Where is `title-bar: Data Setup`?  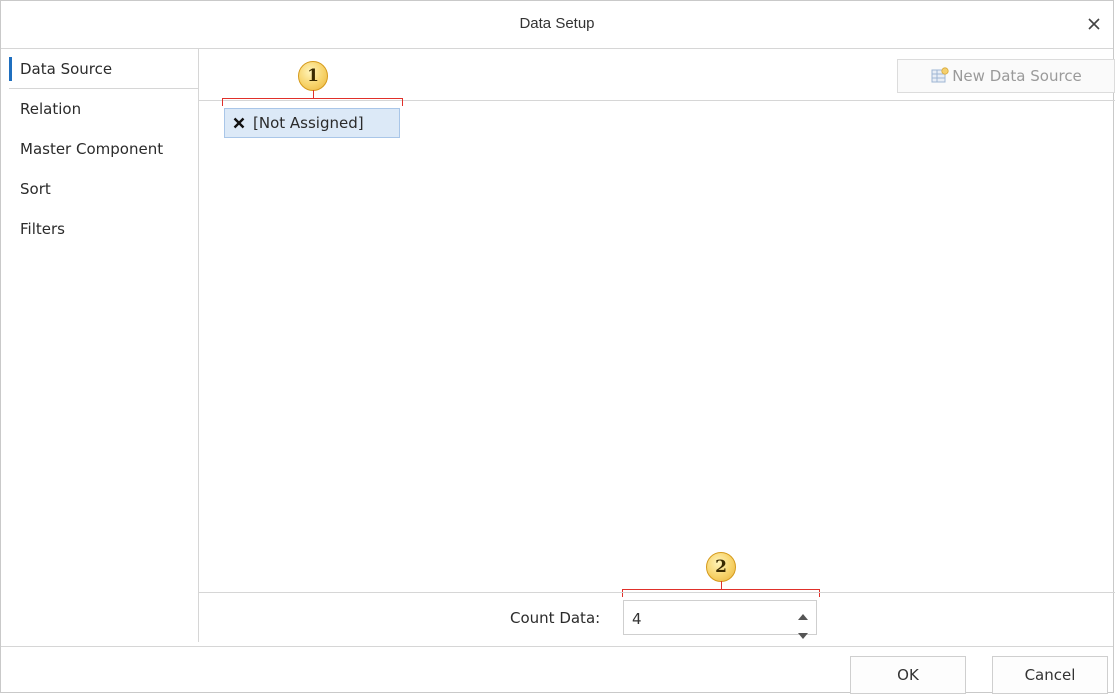 title-bar: Data Setup is located at coordinates (557, 25).